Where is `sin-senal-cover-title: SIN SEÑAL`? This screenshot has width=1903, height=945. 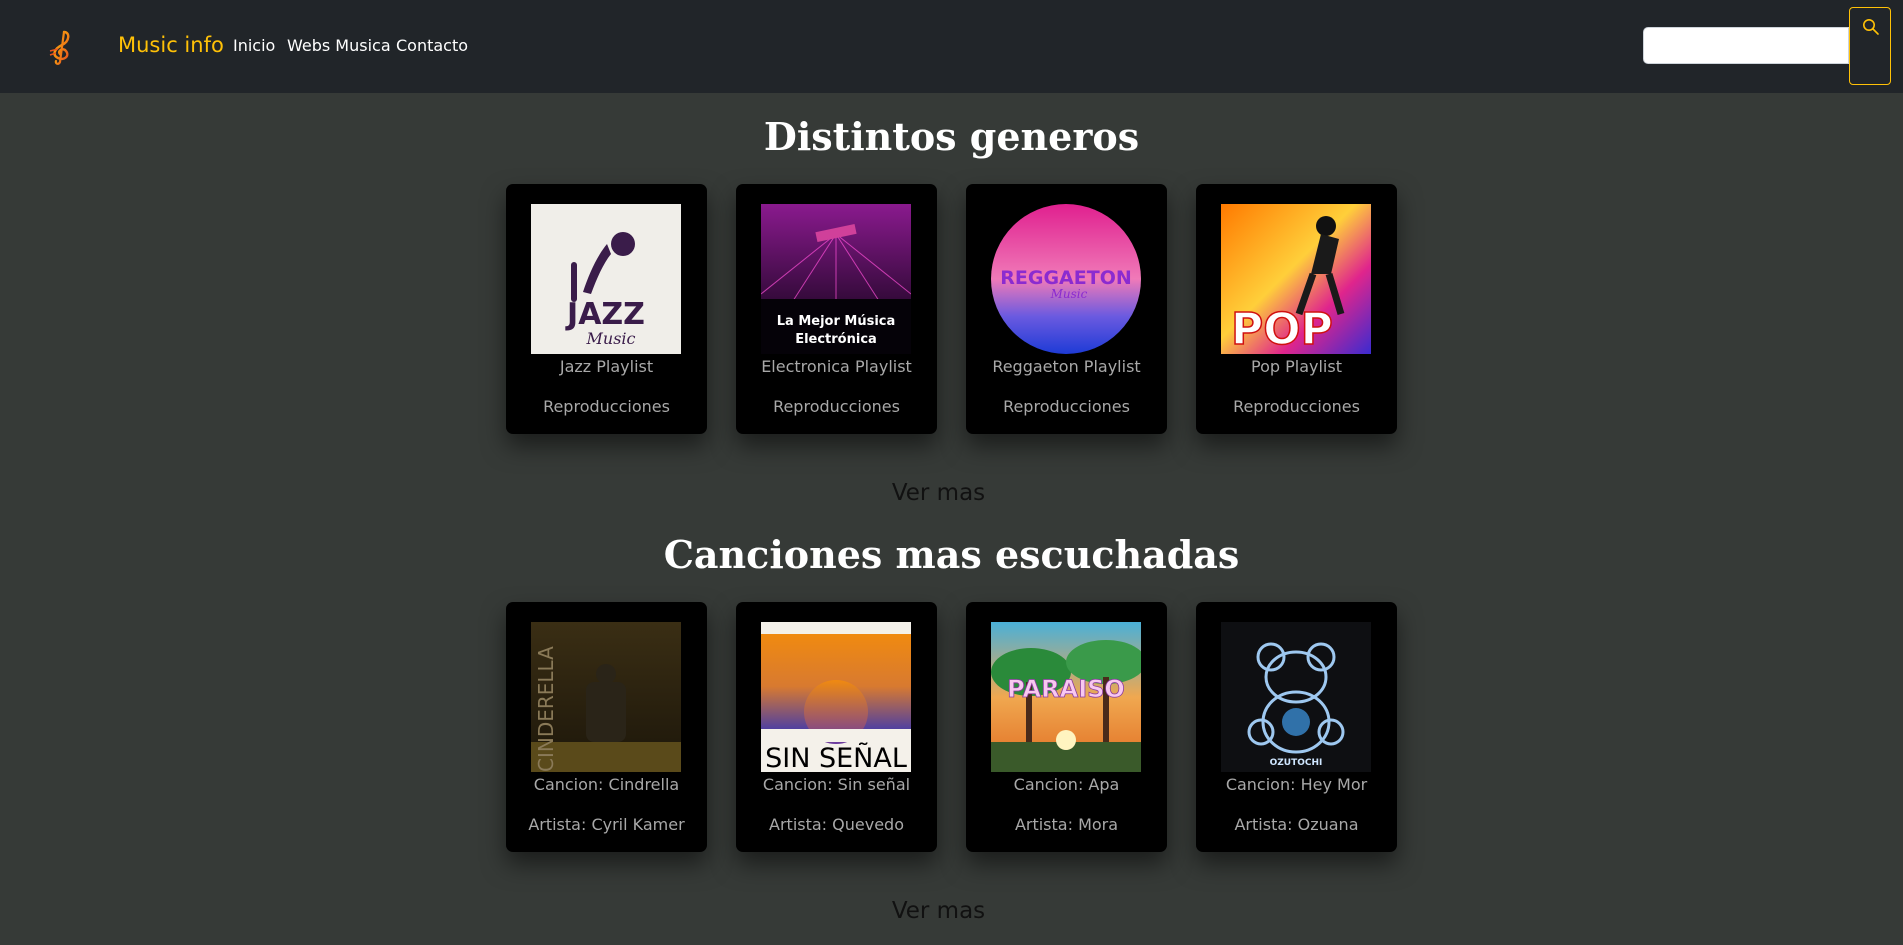 sin-senal-cover-title: SIN SEÑAL is located at coordinates (836, 757).